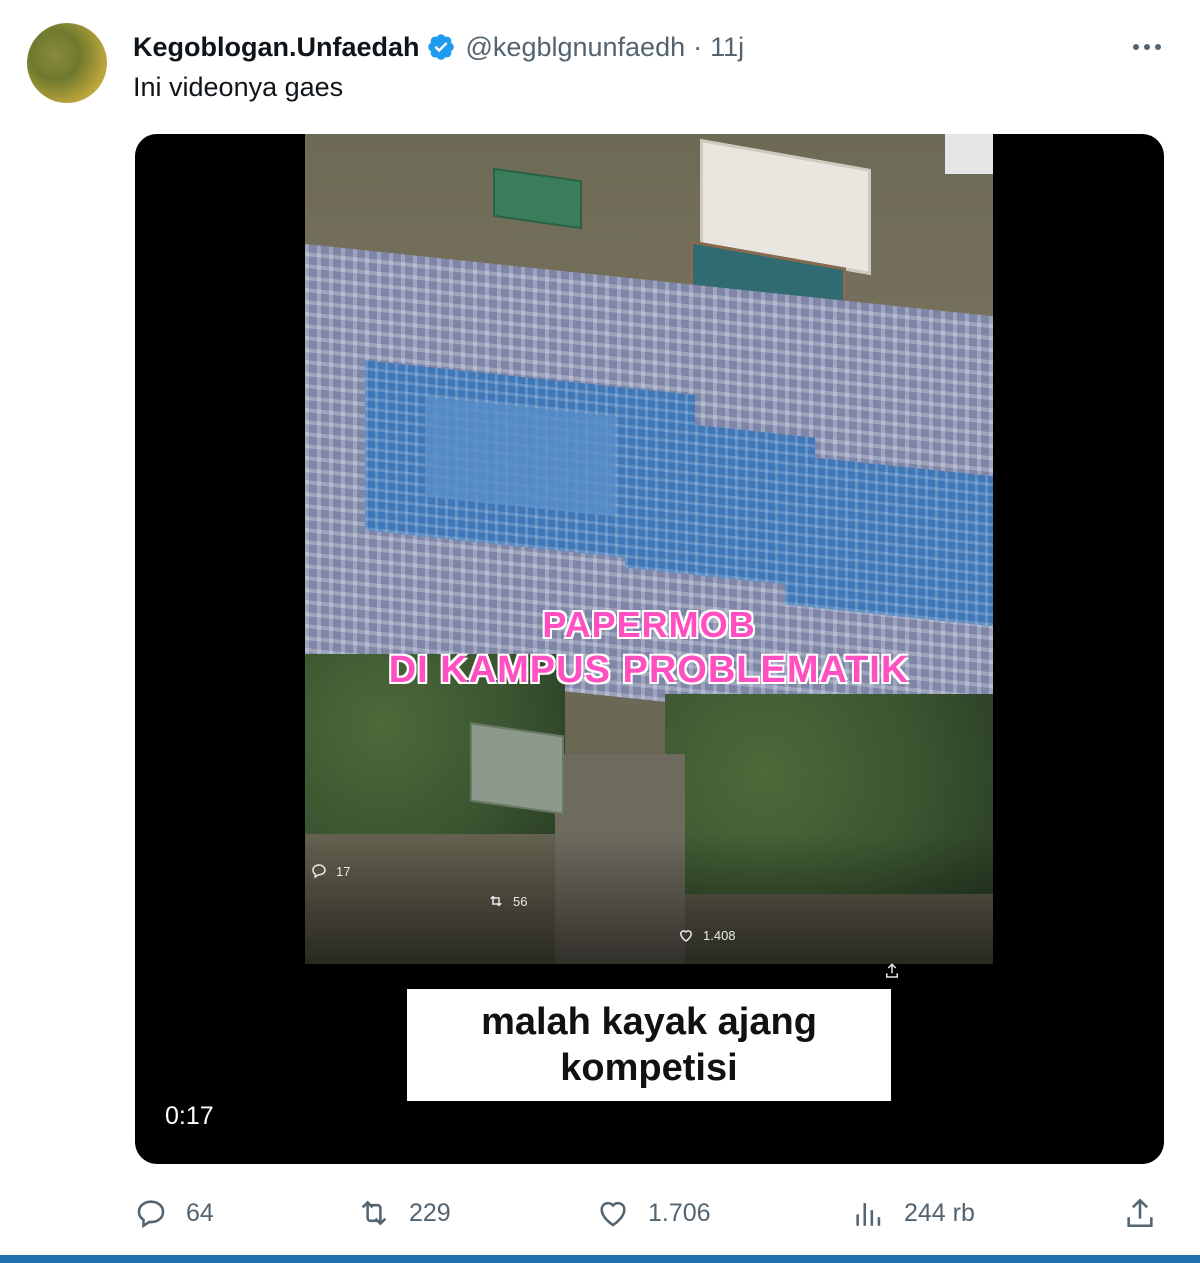 This screenshot has height=1263, width=1200. Describe the element at coordinates (319, 871) in the screenshot. I see `embedded-reply-icon` at that location.